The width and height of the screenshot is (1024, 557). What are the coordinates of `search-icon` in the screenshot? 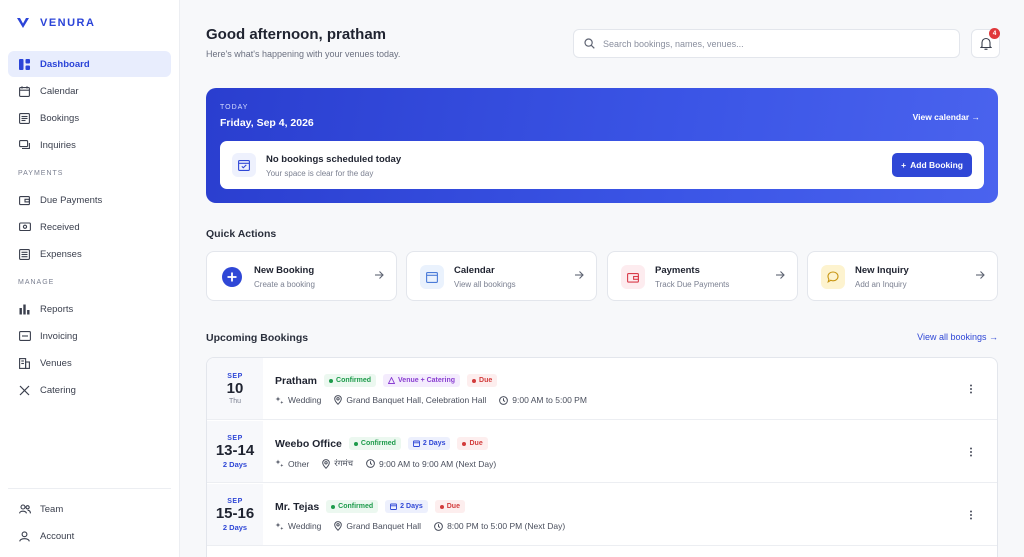 It's located at (589, 43).